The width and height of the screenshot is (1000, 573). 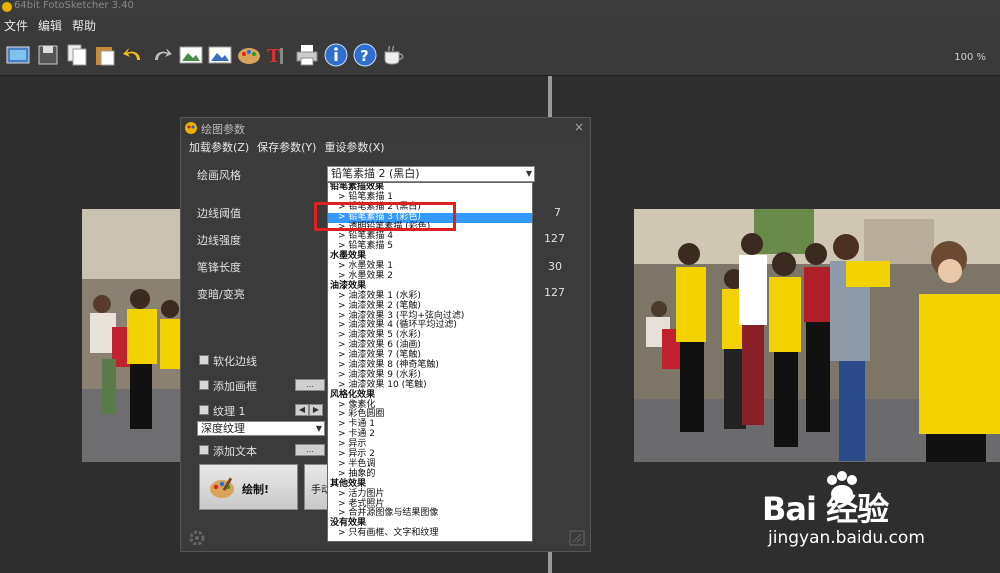 I want to click on toolbar: T ? 100 %, so click(x=500, y=56).